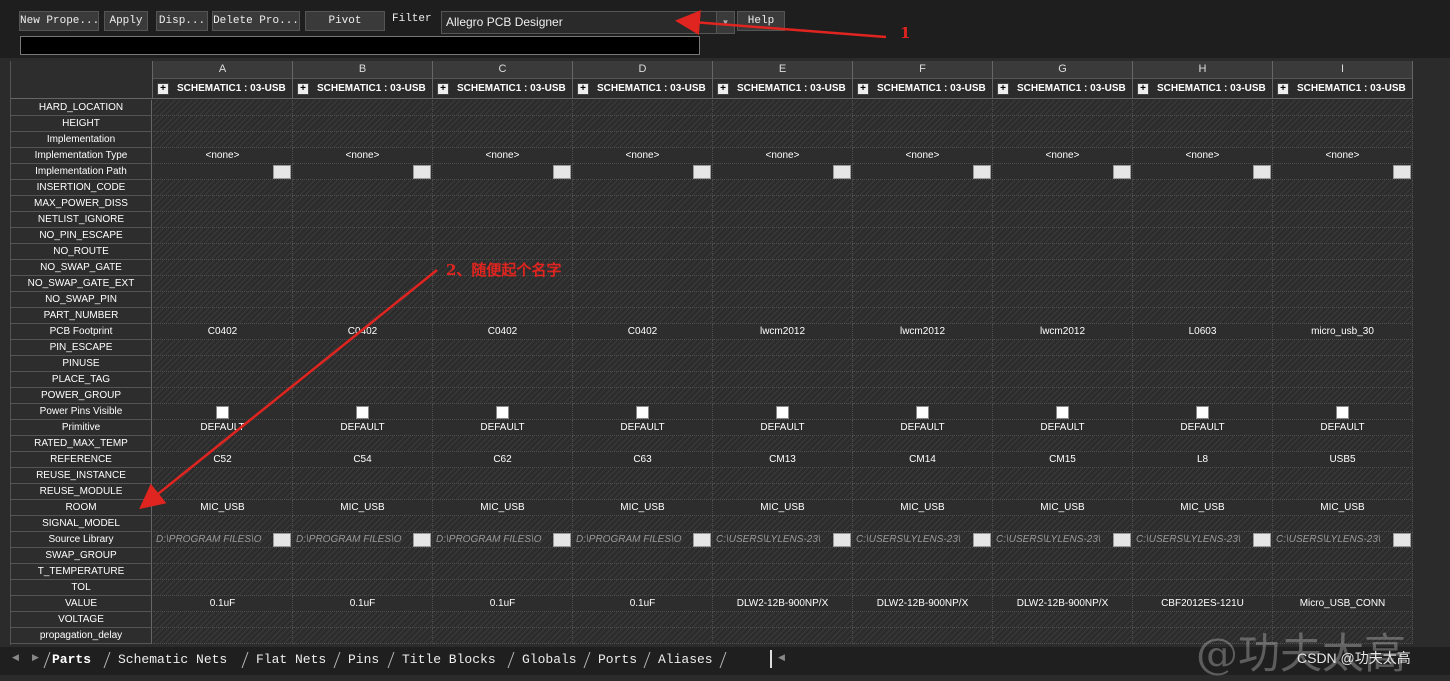 Image resolution: width=1450 pixels, height=681 pixels. What do you see at coordinates (504, 270) in the screenshot?
I see `annotation-label-2: 2、随便起个名字` at bounding box center [504, 270].